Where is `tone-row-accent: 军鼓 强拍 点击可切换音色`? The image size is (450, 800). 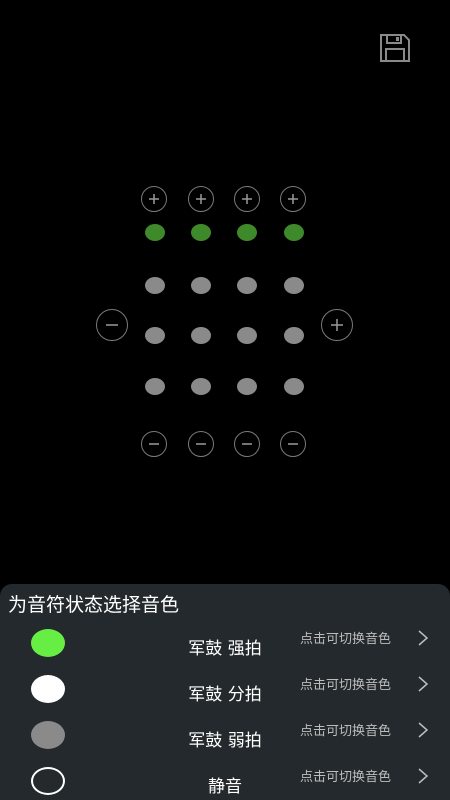
tone-row-accent: 军鼓 强拍 点击可切换音色 is located at coordinates (225, 644).